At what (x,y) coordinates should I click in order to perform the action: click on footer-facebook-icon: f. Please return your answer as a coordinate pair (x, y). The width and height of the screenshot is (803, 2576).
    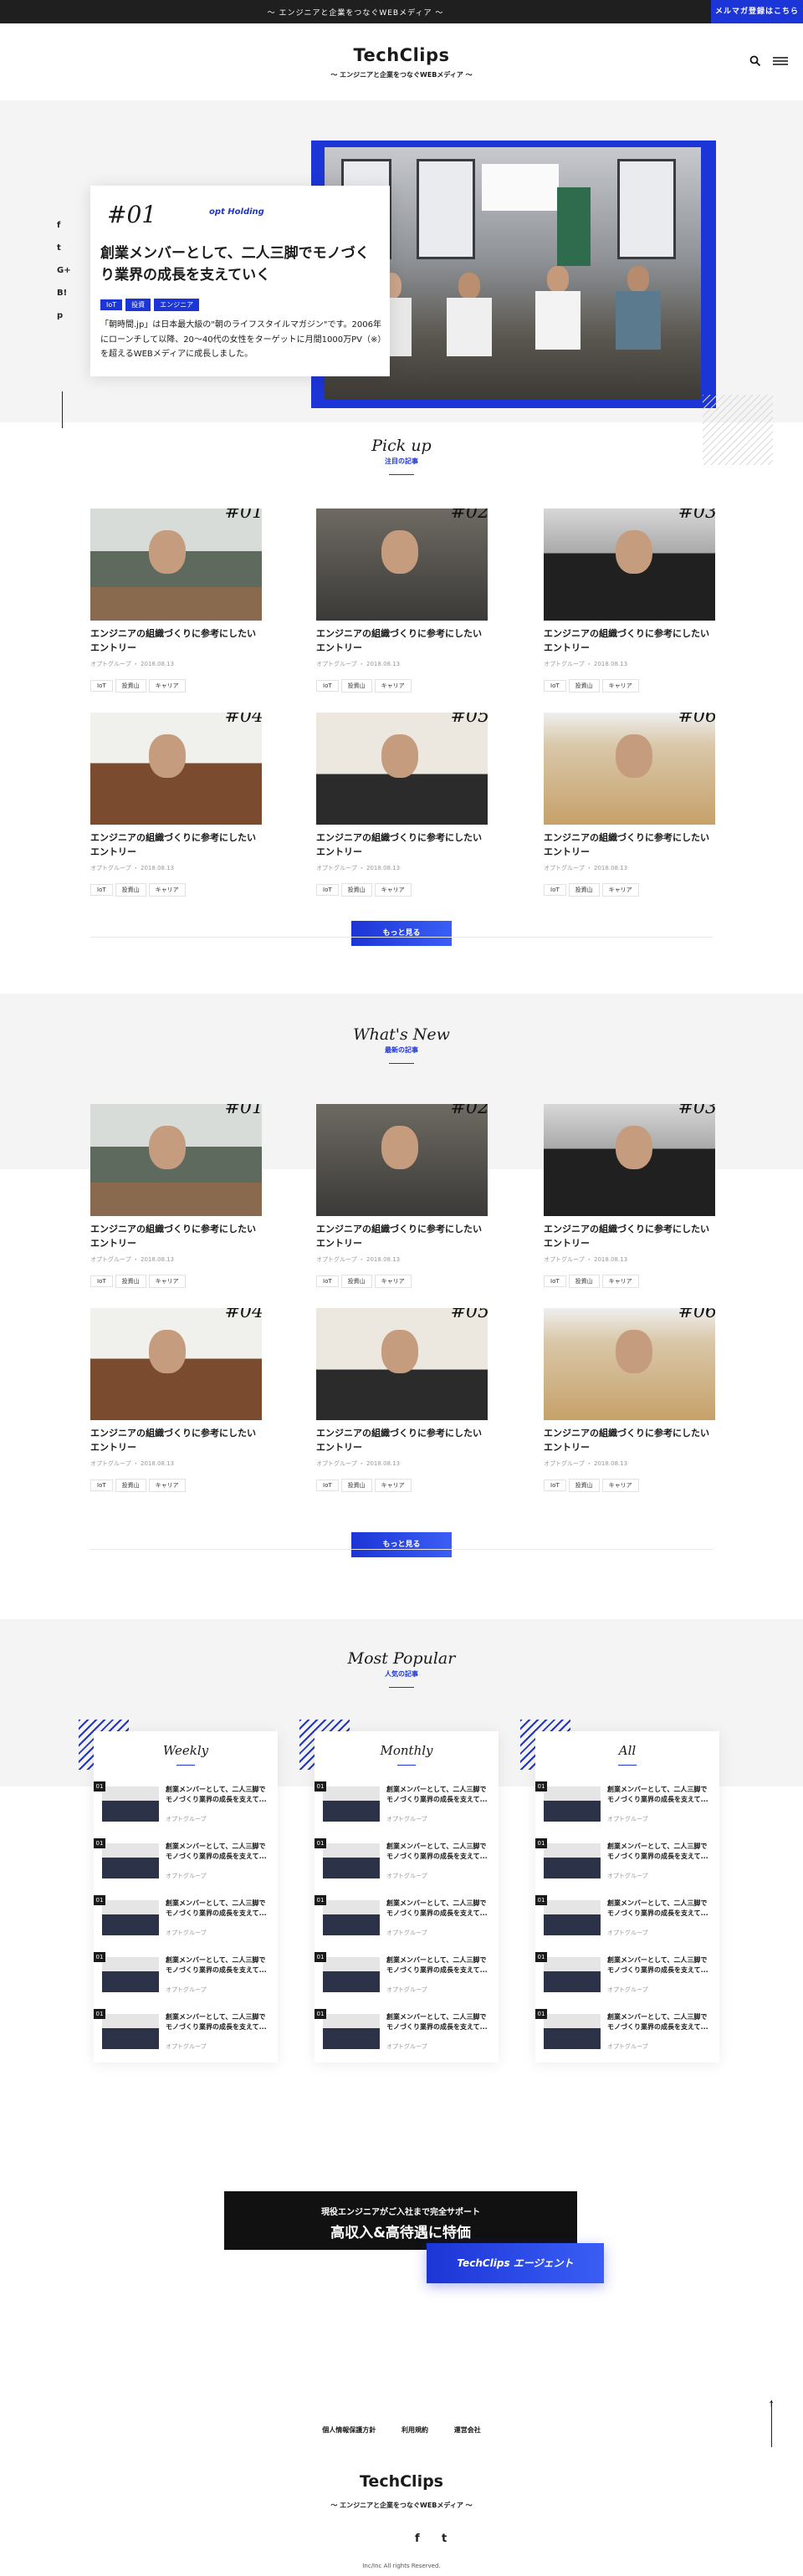
    Looking at the image, I should click on (417, 2539).